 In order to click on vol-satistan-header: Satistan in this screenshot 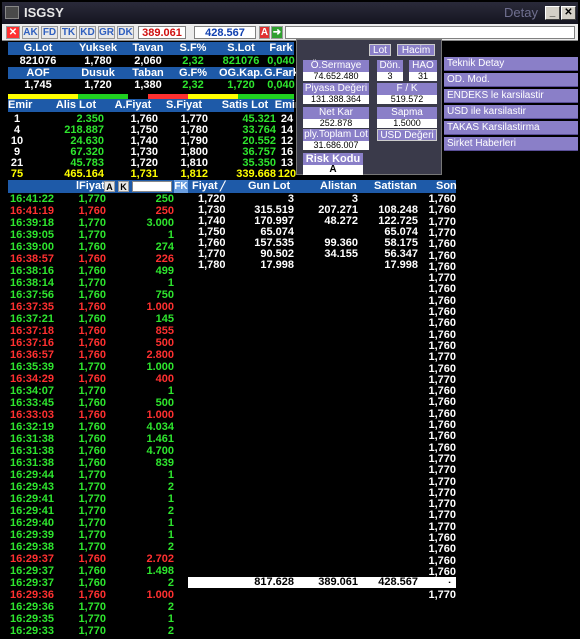, I will do `click(395, 186)`.